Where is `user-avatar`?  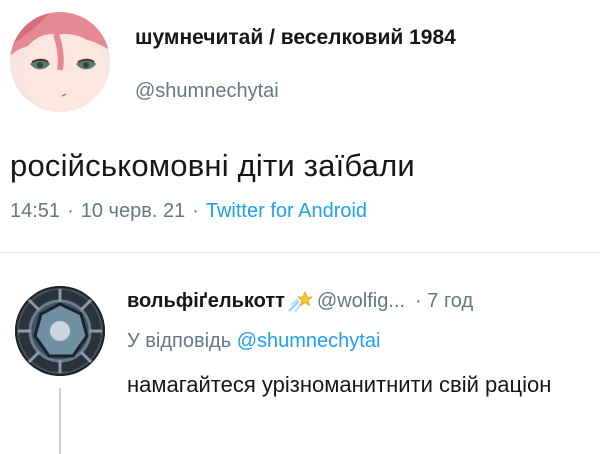
user-avatar is located at coordinates (60, 62).